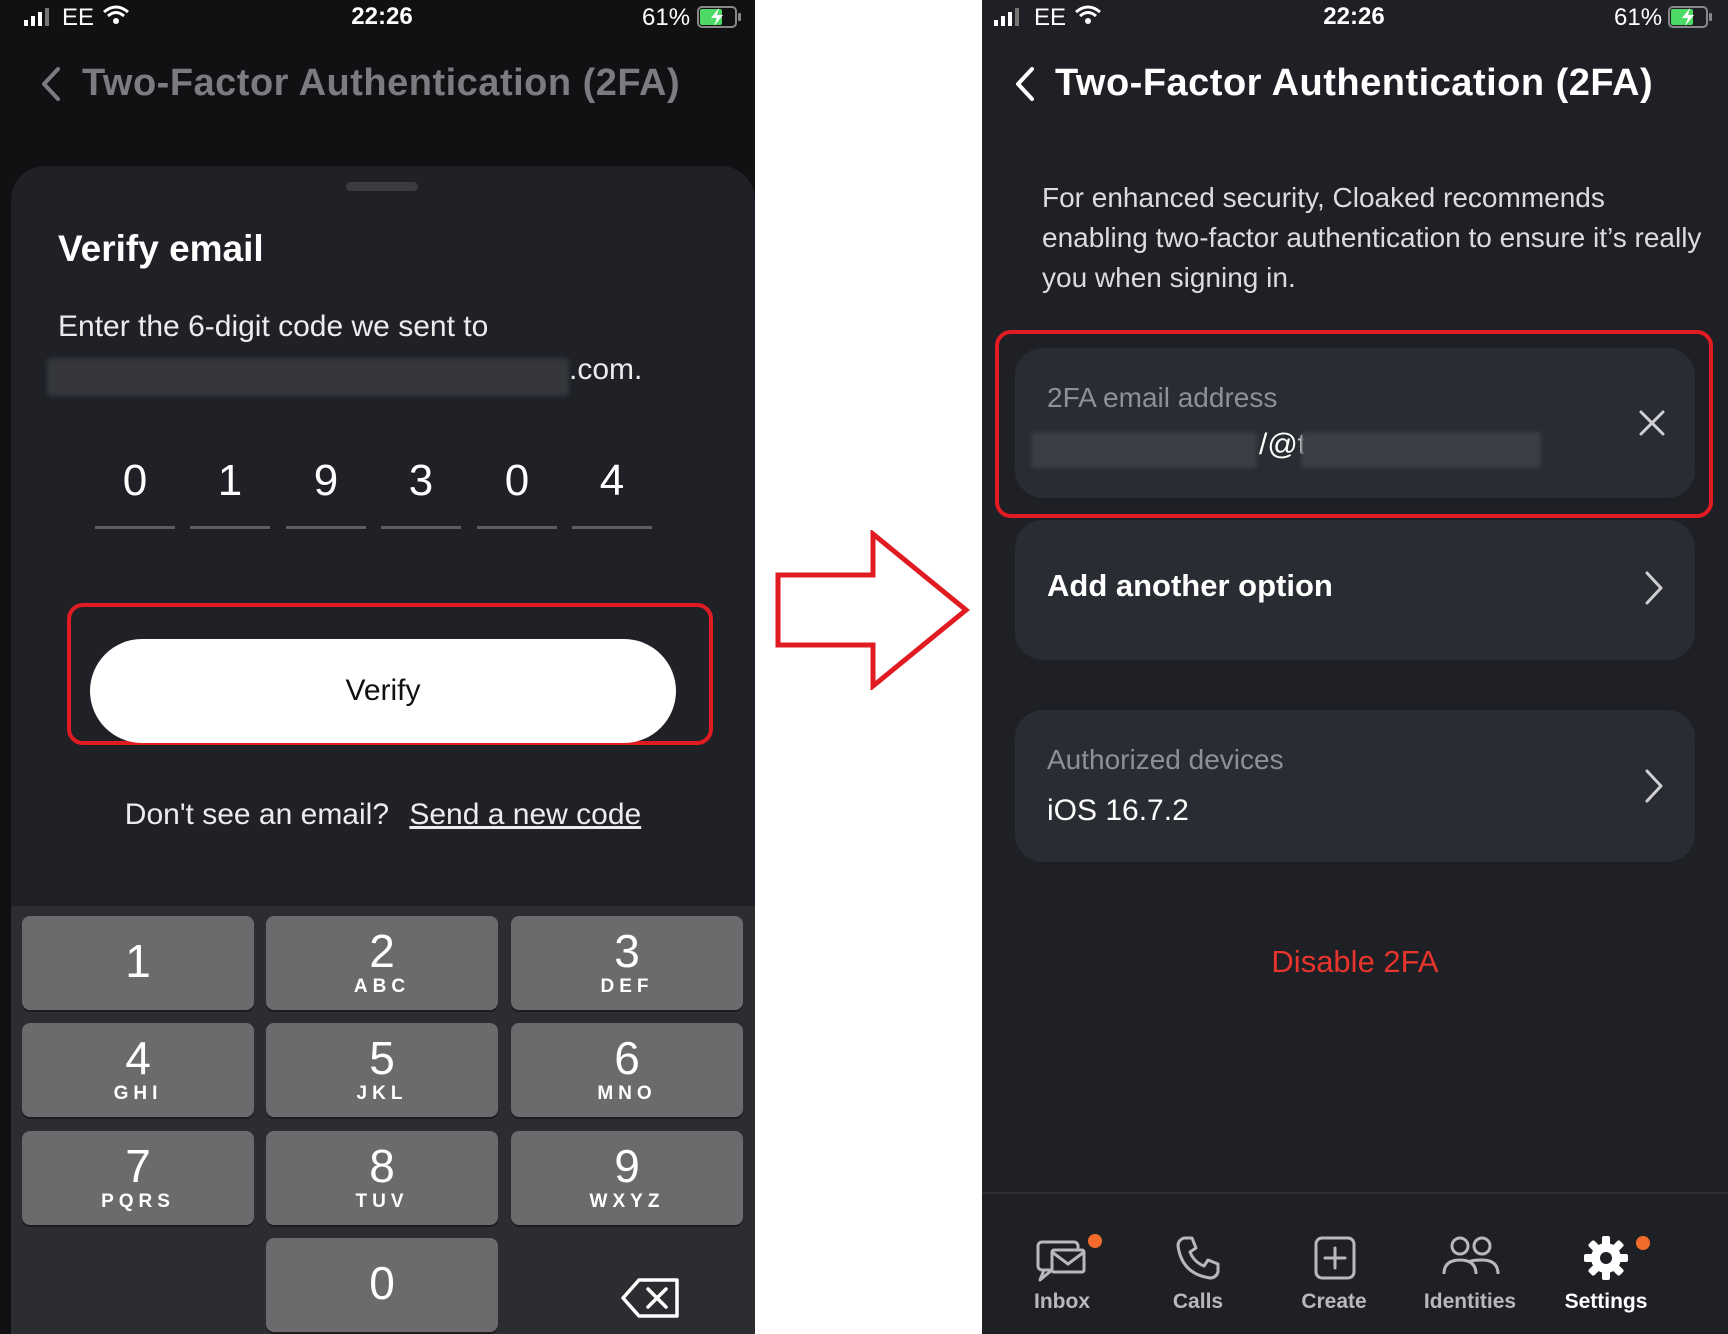 This screenshot has width=1728, height=1334. Describe the element at coordinates (1198, 1301) in the screenshot. I see `tab-label: Calls` at that location.